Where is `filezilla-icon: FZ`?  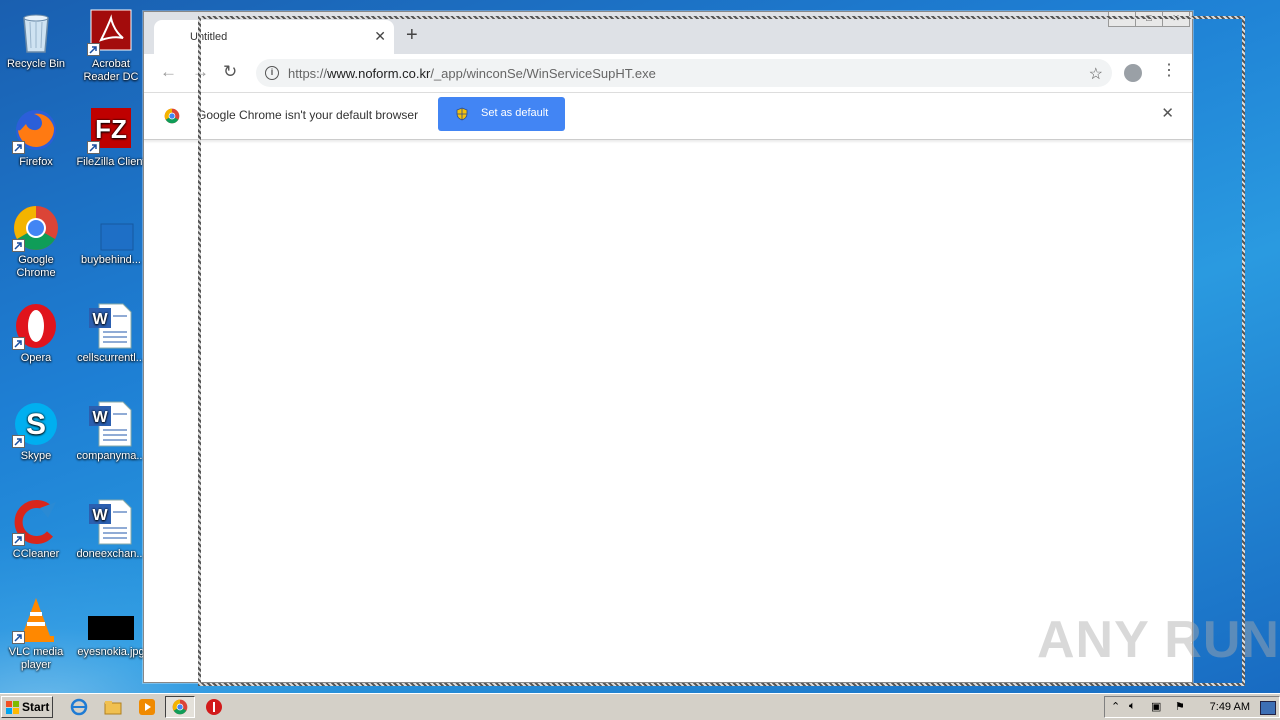 filezilla-icon: FZ is located at coordinates (111, 130).